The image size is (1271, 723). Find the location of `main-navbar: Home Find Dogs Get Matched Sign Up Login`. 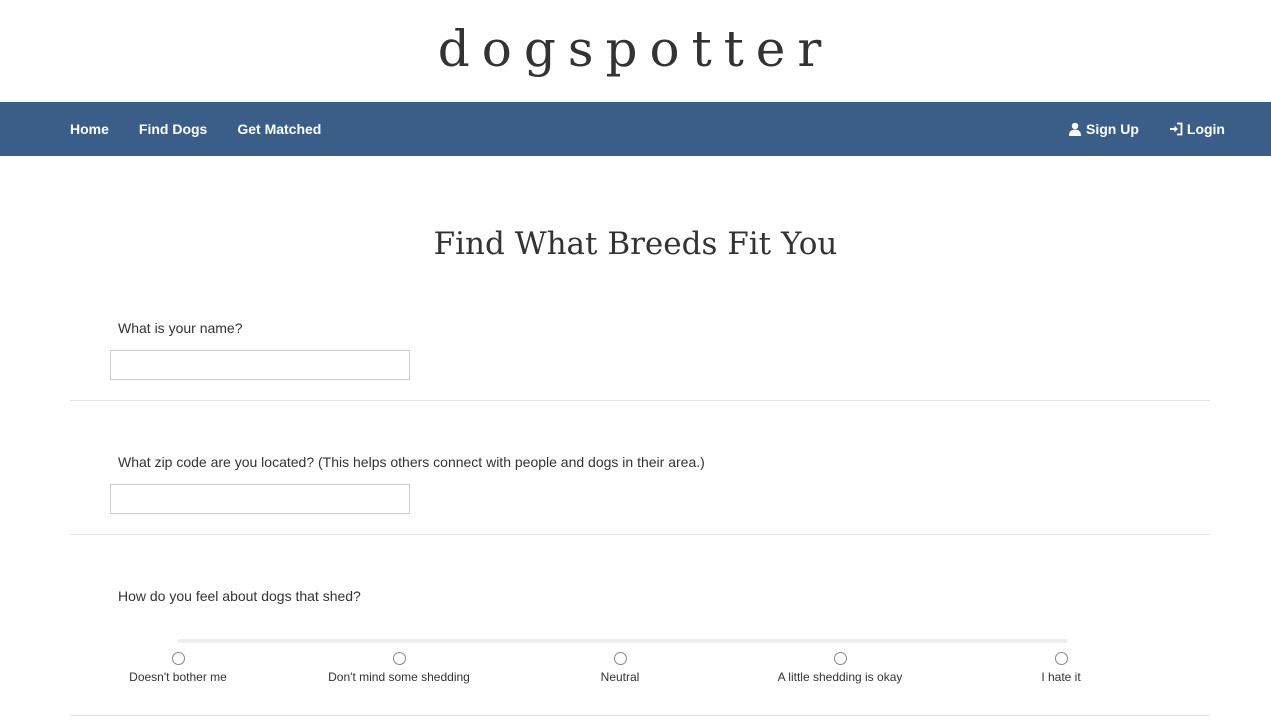

main-navbar: Home Find Dogs Get Matched Sign Up Login is located at coordinates (635, 129).